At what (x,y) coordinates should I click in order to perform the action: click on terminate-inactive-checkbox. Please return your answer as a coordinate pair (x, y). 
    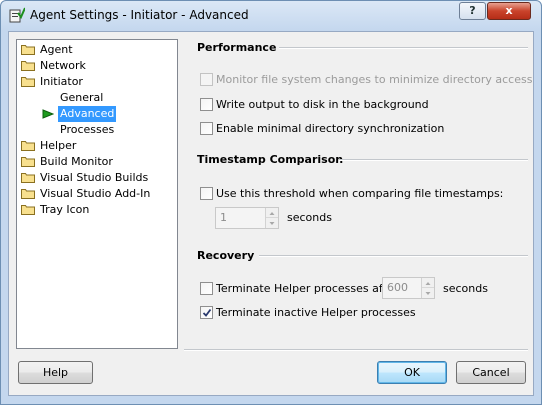
    Looking at the image, I should click on (206, 312).